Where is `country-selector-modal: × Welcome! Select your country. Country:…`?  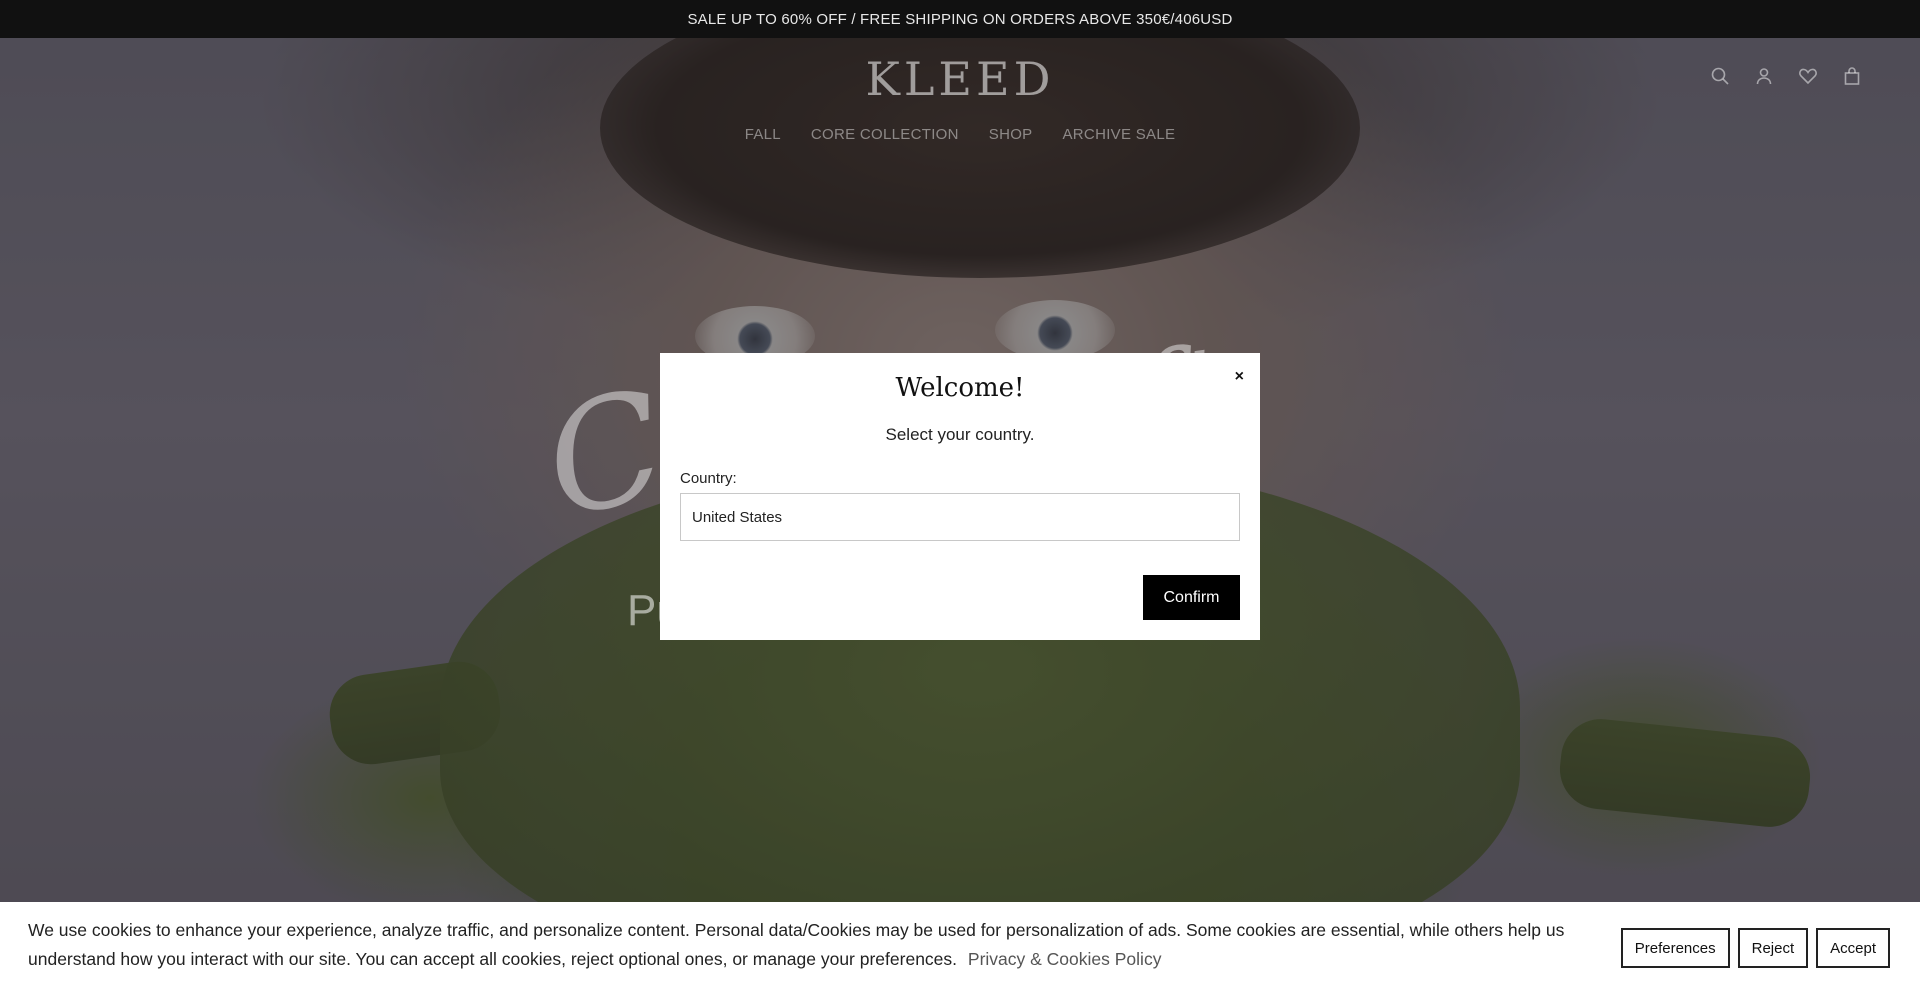
country-selector-modal: × Welcome! Select your country. Country:… is located at coordinates (960, 496).